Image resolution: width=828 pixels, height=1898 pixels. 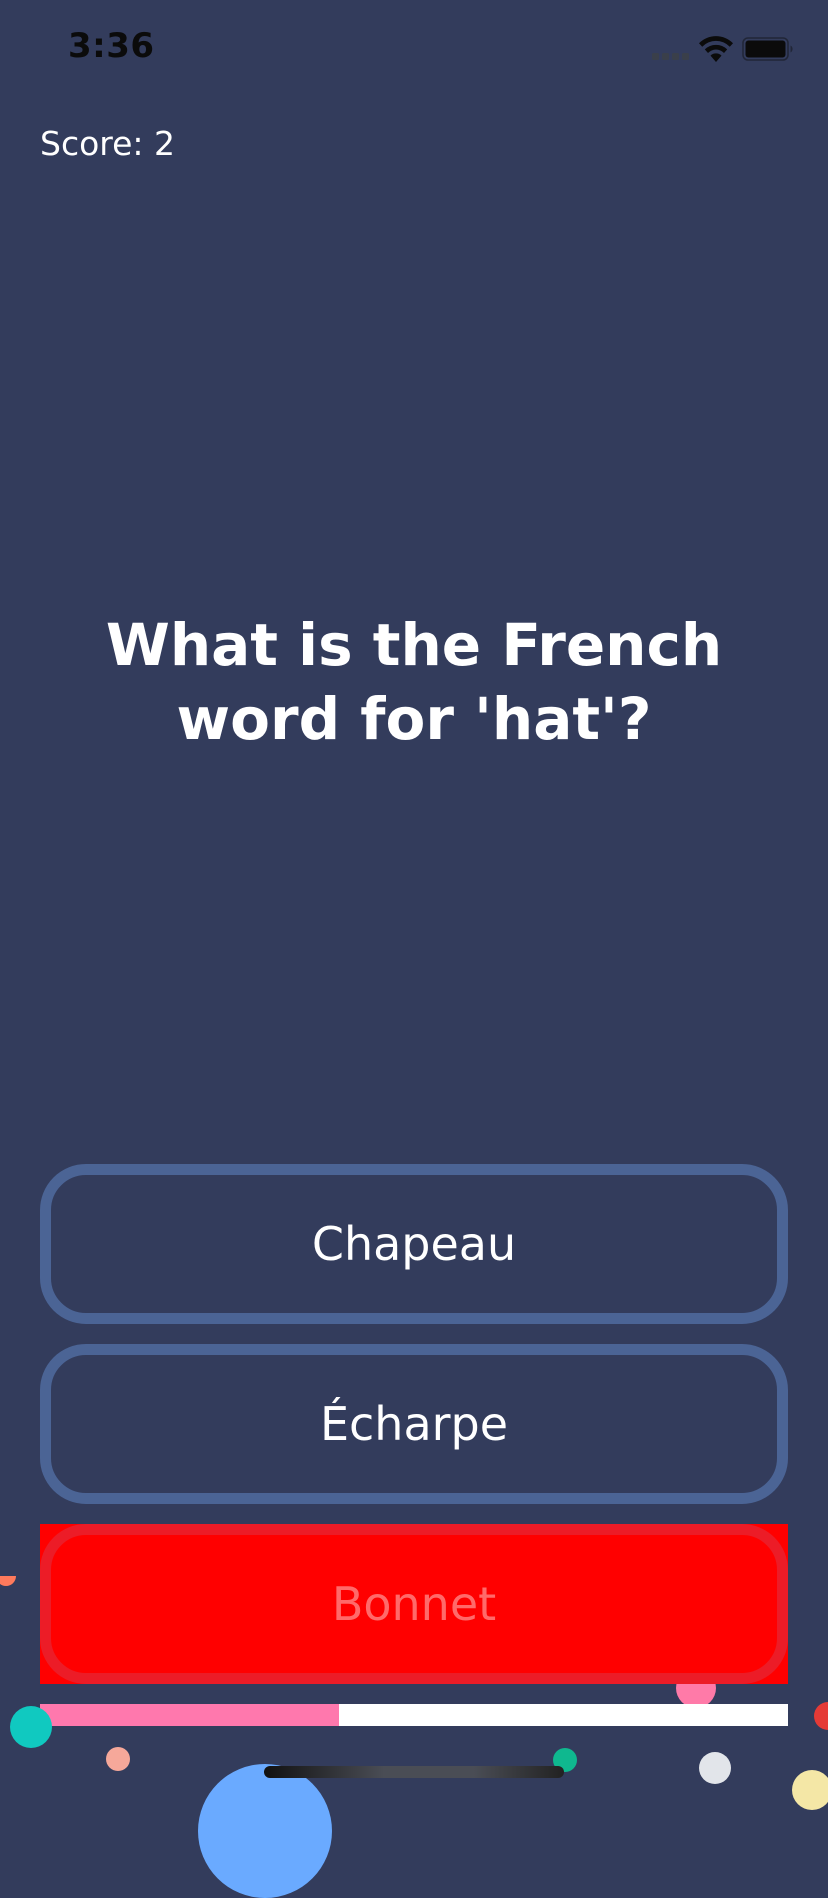 I want to click on cellular-signal-icon, so click(x=671, y=56).